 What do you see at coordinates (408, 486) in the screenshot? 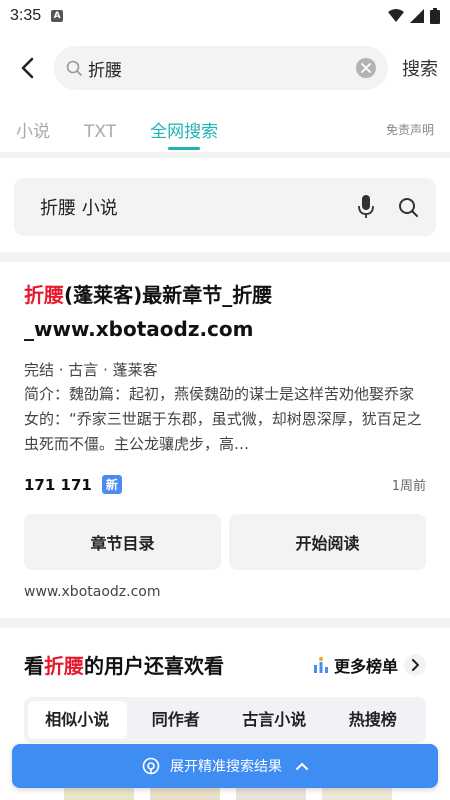
I see `result-time: 1周前` at bounding box center [408, 486].